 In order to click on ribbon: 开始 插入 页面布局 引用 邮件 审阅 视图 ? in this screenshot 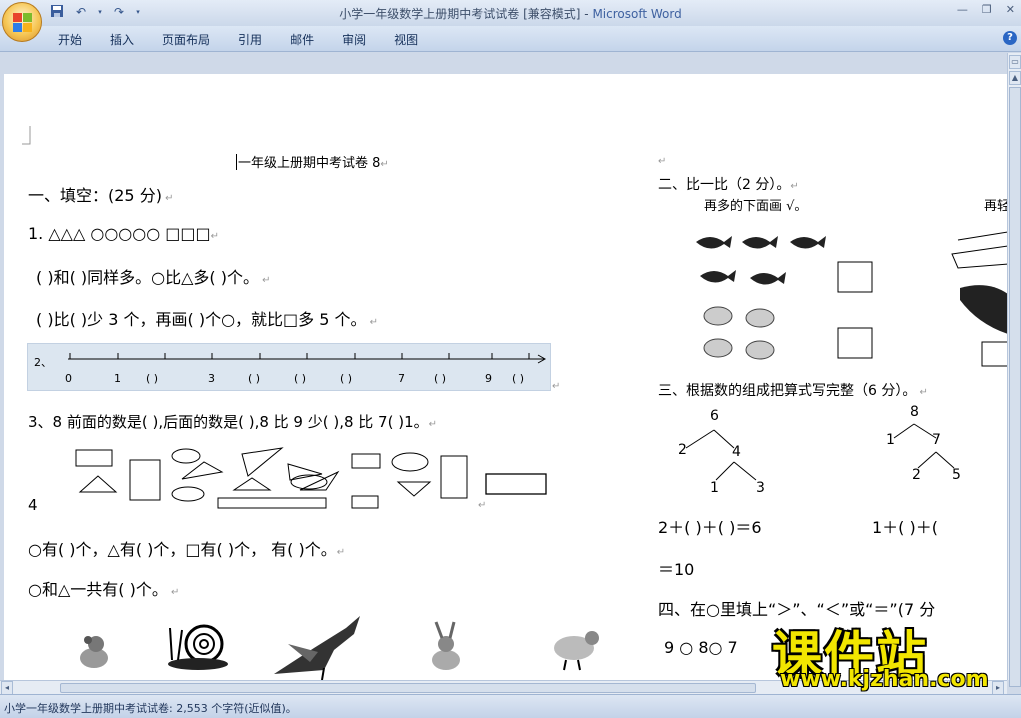, I will do `click(510, 39)`.